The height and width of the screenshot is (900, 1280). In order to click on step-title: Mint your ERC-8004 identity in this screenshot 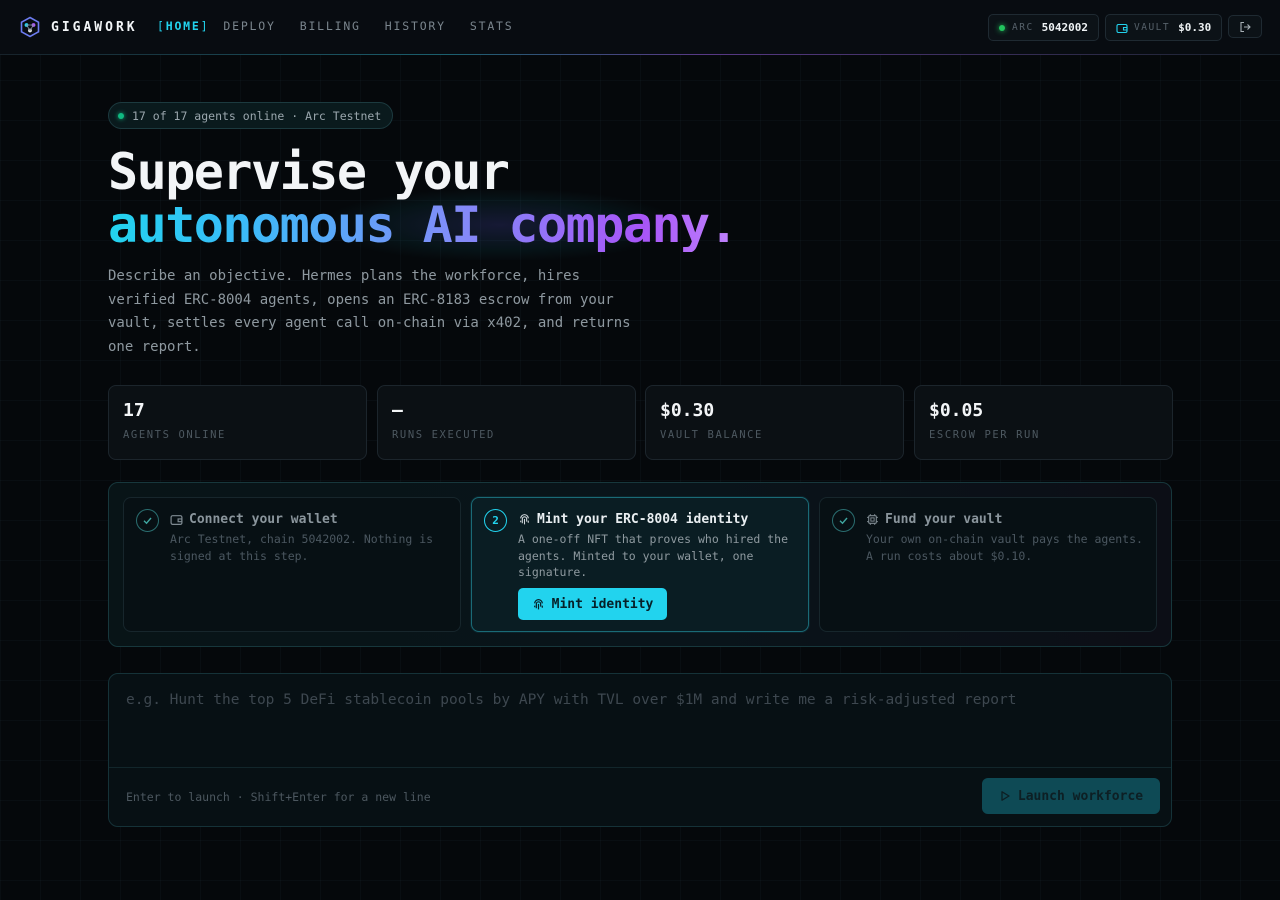, I will do `click(633, 519)`.